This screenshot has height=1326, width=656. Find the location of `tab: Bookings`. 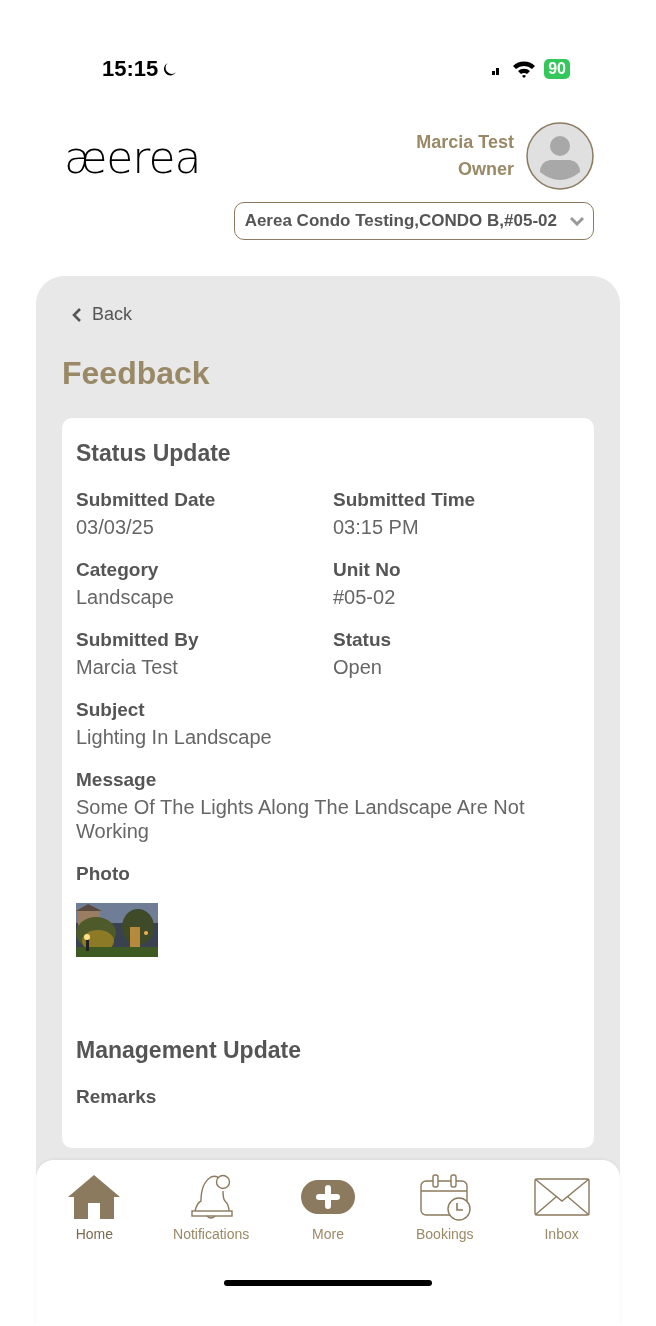

tab: Bookings is located at coordinates (444, 1207).